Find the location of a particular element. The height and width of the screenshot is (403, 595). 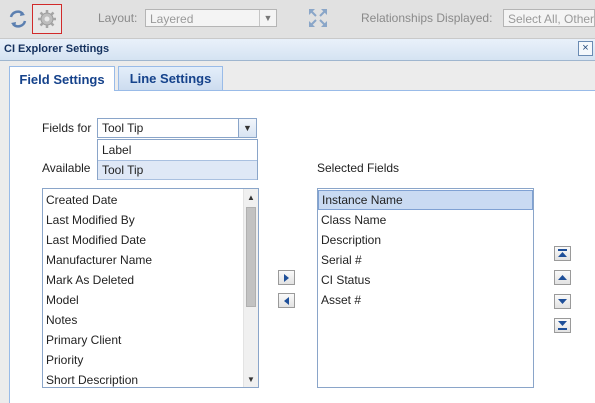

list-item: Last Modified Date is located at coordinates (150, 240).